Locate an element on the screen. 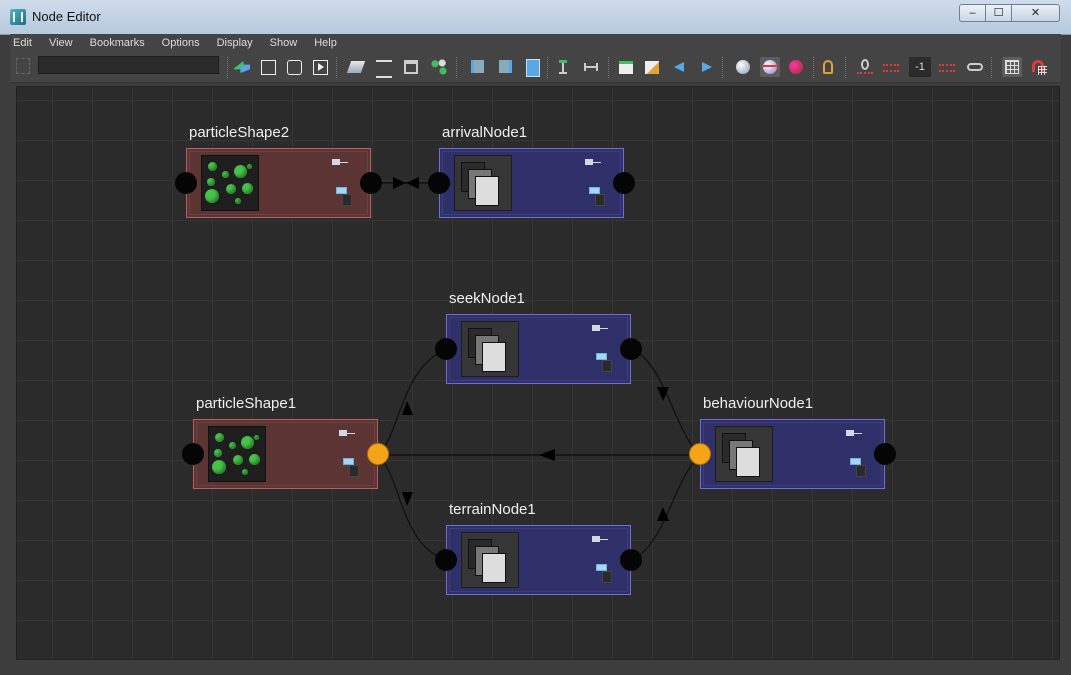 Image resolution: width=1071 pixels, height=675 pixels. node-seeknode1 is located at coordinates (538, 349).